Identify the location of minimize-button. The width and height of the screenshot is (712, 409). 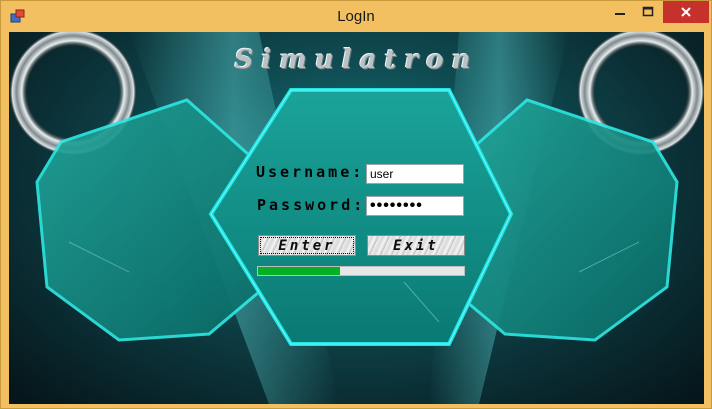
(620, 12).